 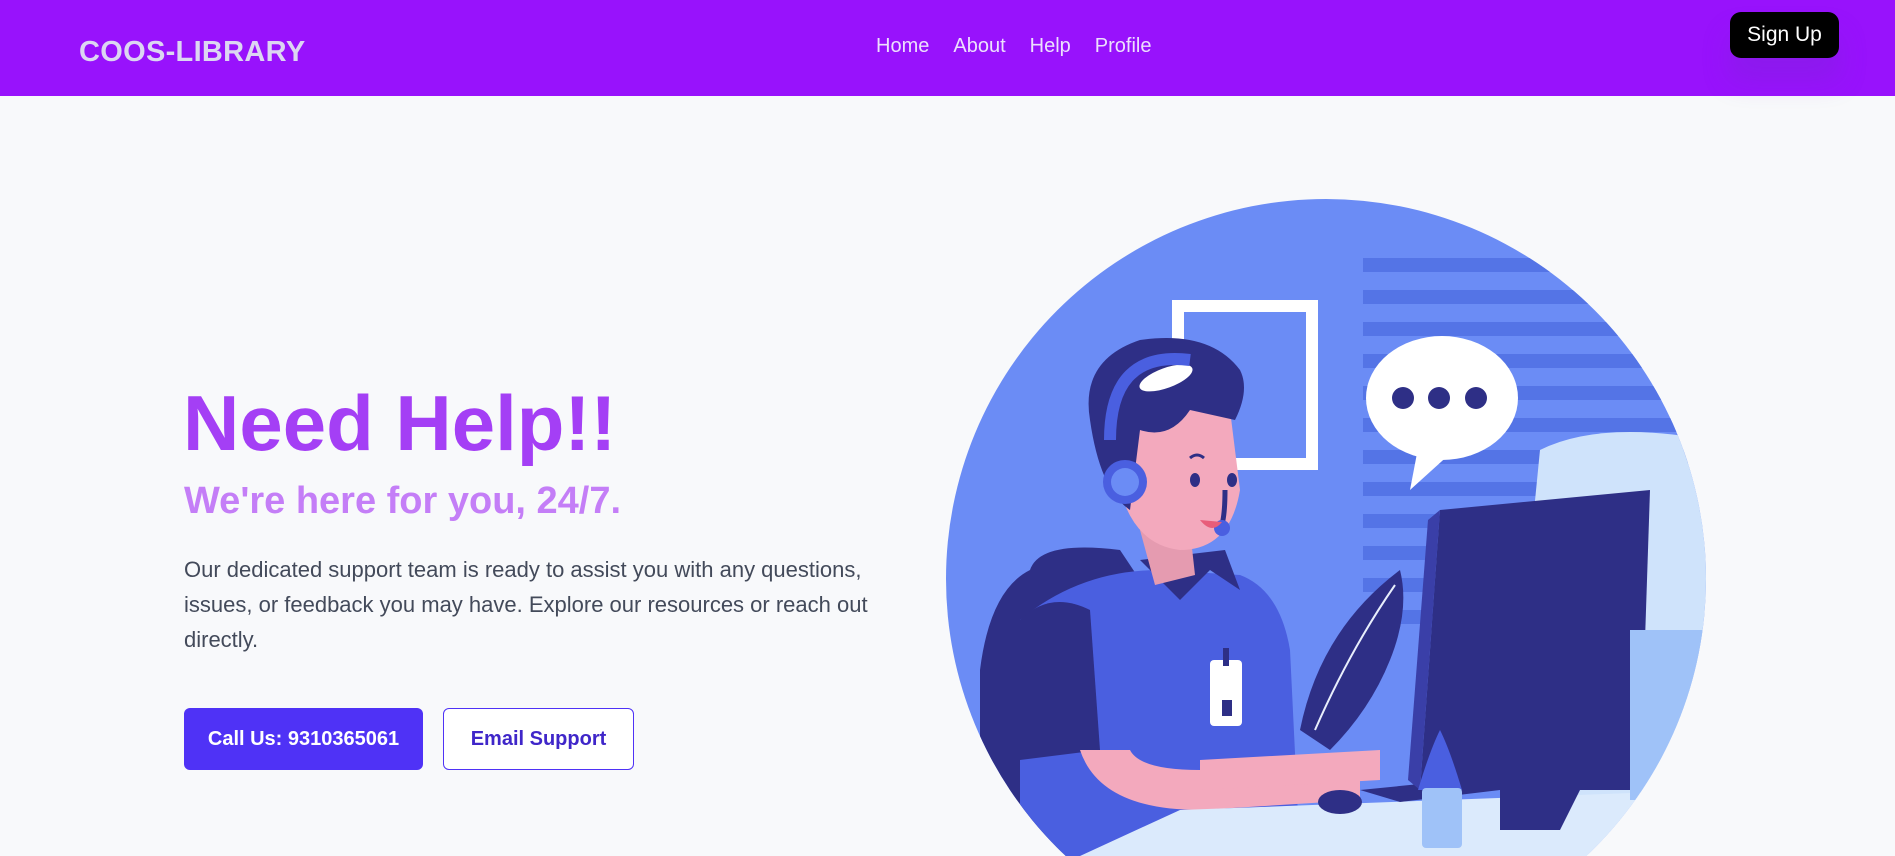 What do you see at coordinates (303, 739) in the screenshot?
I see `call-us-button: Call Us: 9310365061` at bounding box center [303, 739].